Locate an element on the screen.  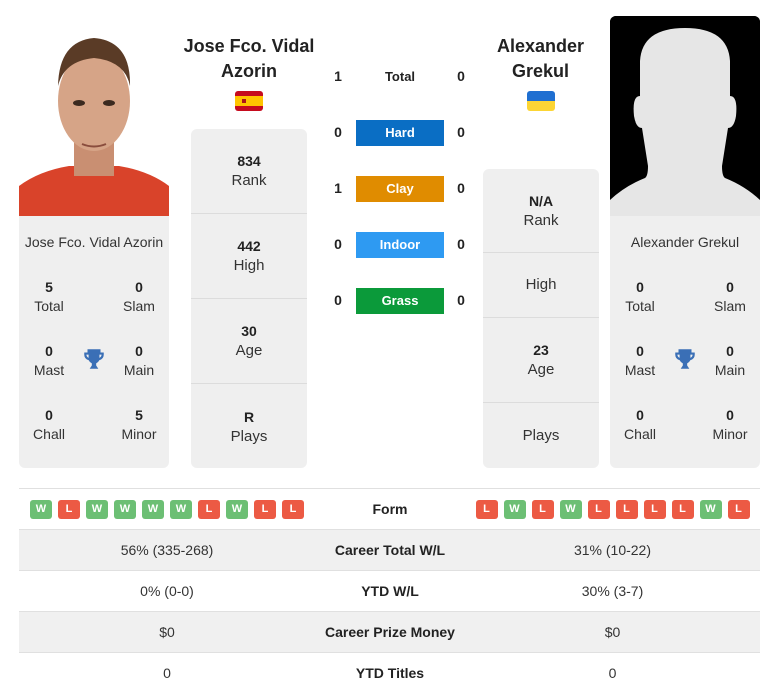
h2h-clay-right: 0 is located at coordinates (461, 188).